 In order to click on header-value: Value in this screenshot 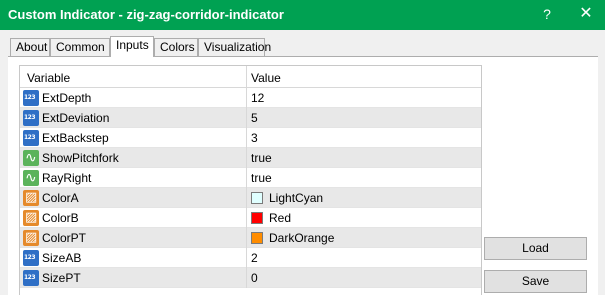, I will do `click(266, 78)`.